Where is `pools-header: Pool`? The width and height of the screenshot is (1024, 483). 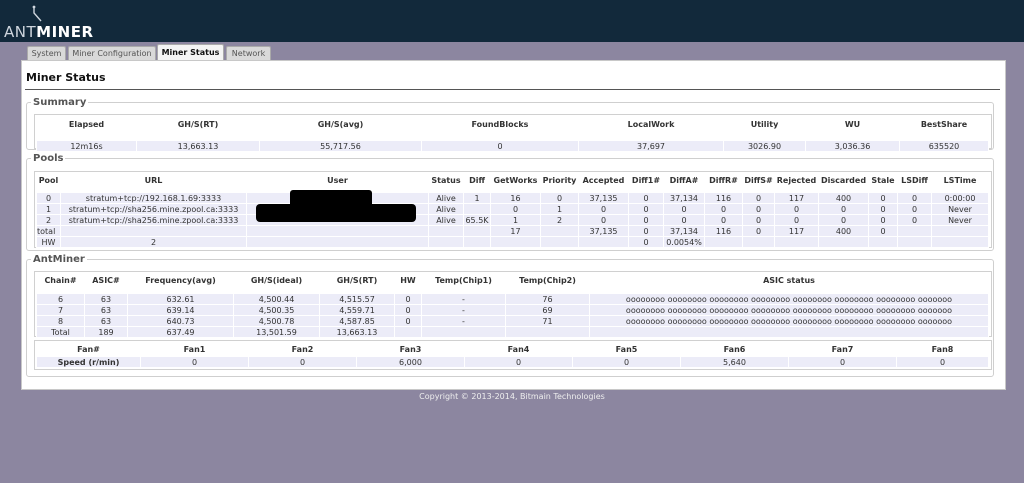 pools-header: Pool is located at coordinates (48, 180).